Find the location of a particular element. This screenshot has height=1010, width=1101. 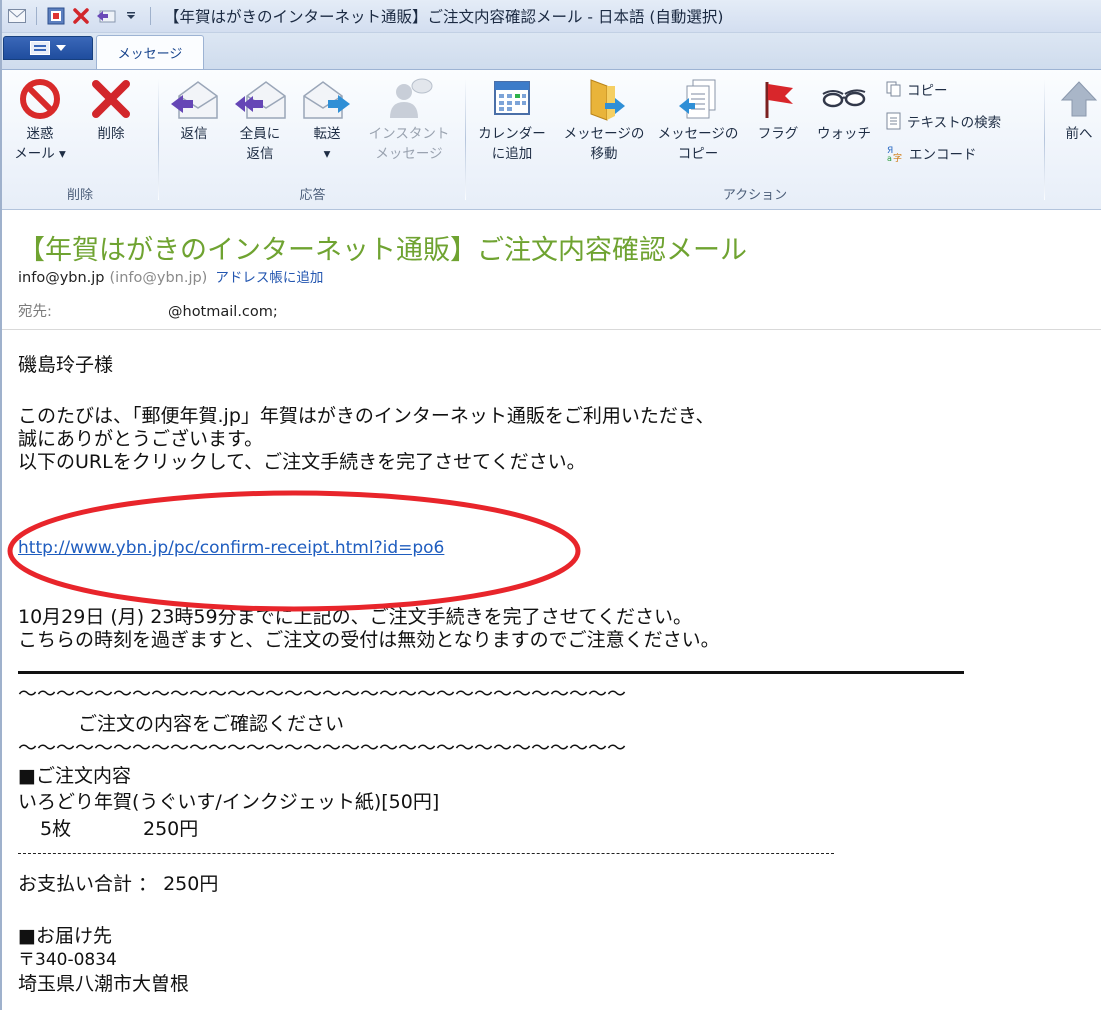

reply-button: 返信 is located at coordinates (194, 110).